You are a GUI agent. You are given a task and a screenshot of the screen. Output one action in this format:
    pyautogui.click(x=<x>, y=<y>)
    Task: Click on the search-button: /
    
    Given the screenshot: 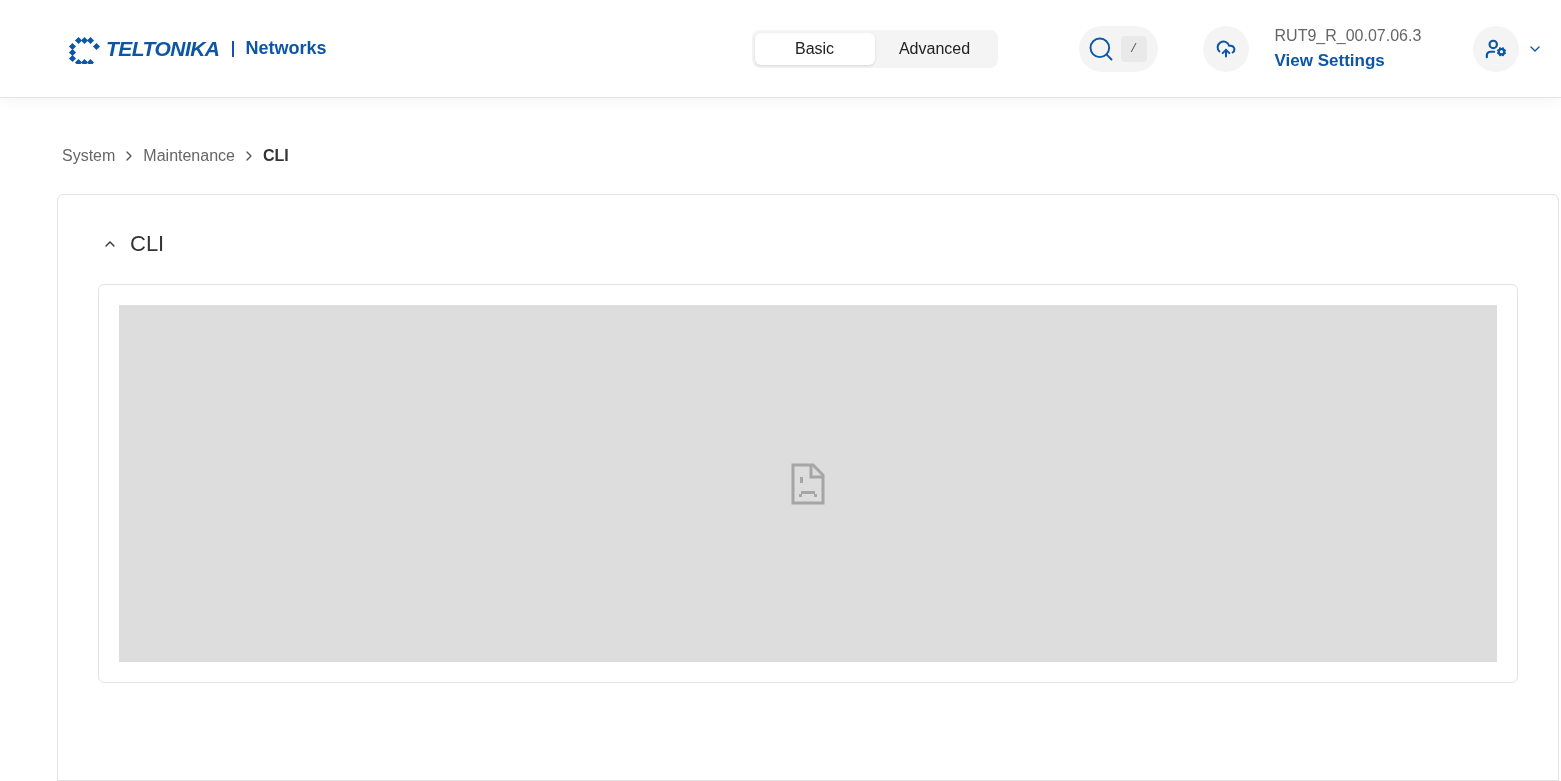 What is the action you would take?
    pyautogui.click(x=1118, y=48)
    